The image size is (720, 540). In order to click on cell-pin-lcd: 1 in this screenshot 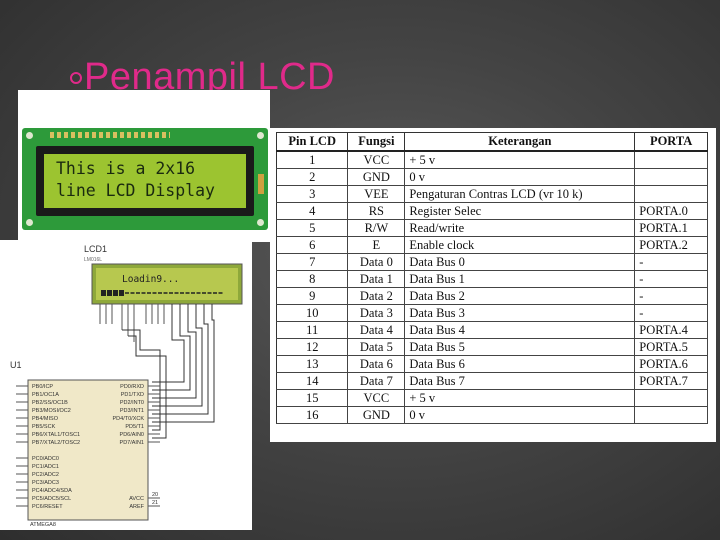, I will do `click(312, 159)`.